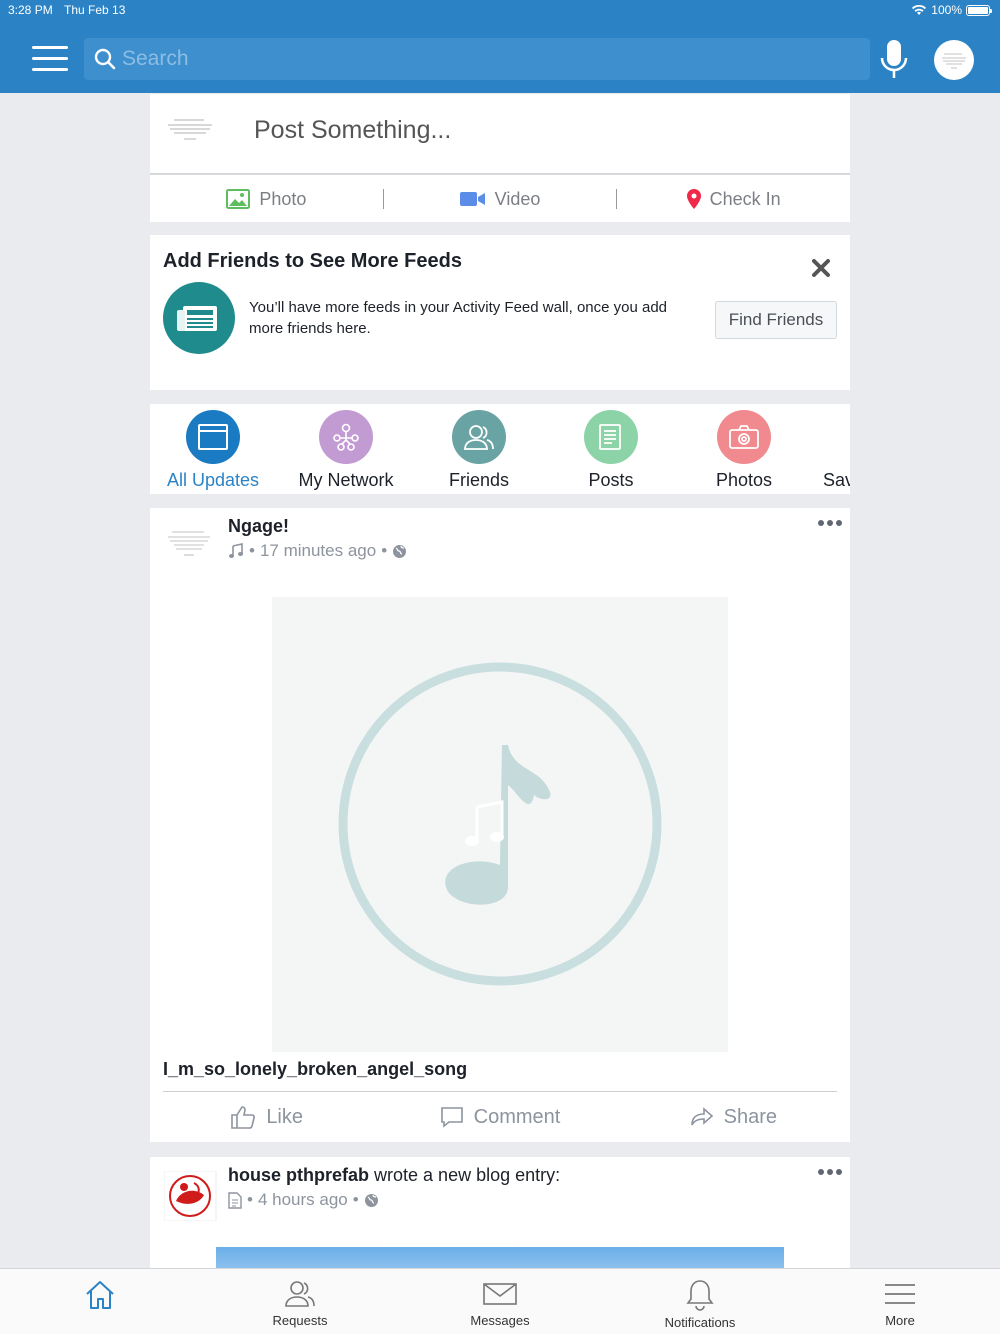  Describe the element at coordinates (258, 526) in the screenshot. I see `post-author-name: Ngage!` at that location.